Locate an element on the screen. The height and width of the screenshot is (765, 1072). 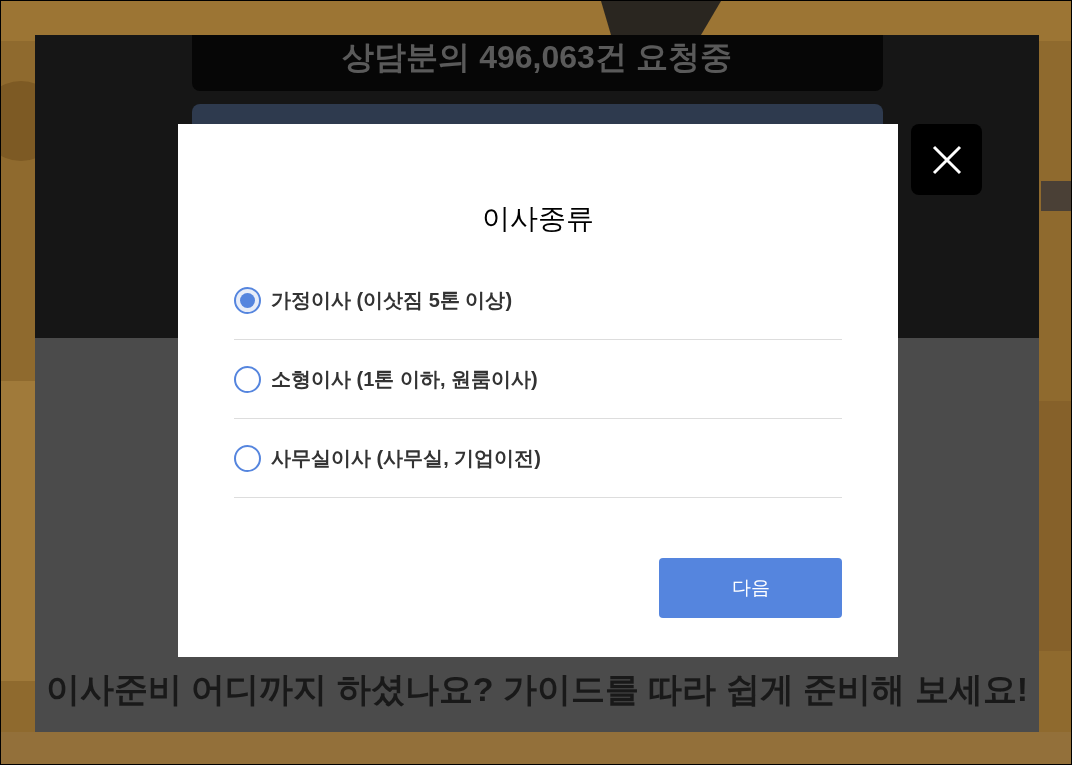
option-label: 가정이사 (이삿짐 5톤 이상) is located at coordinates (392, 300).